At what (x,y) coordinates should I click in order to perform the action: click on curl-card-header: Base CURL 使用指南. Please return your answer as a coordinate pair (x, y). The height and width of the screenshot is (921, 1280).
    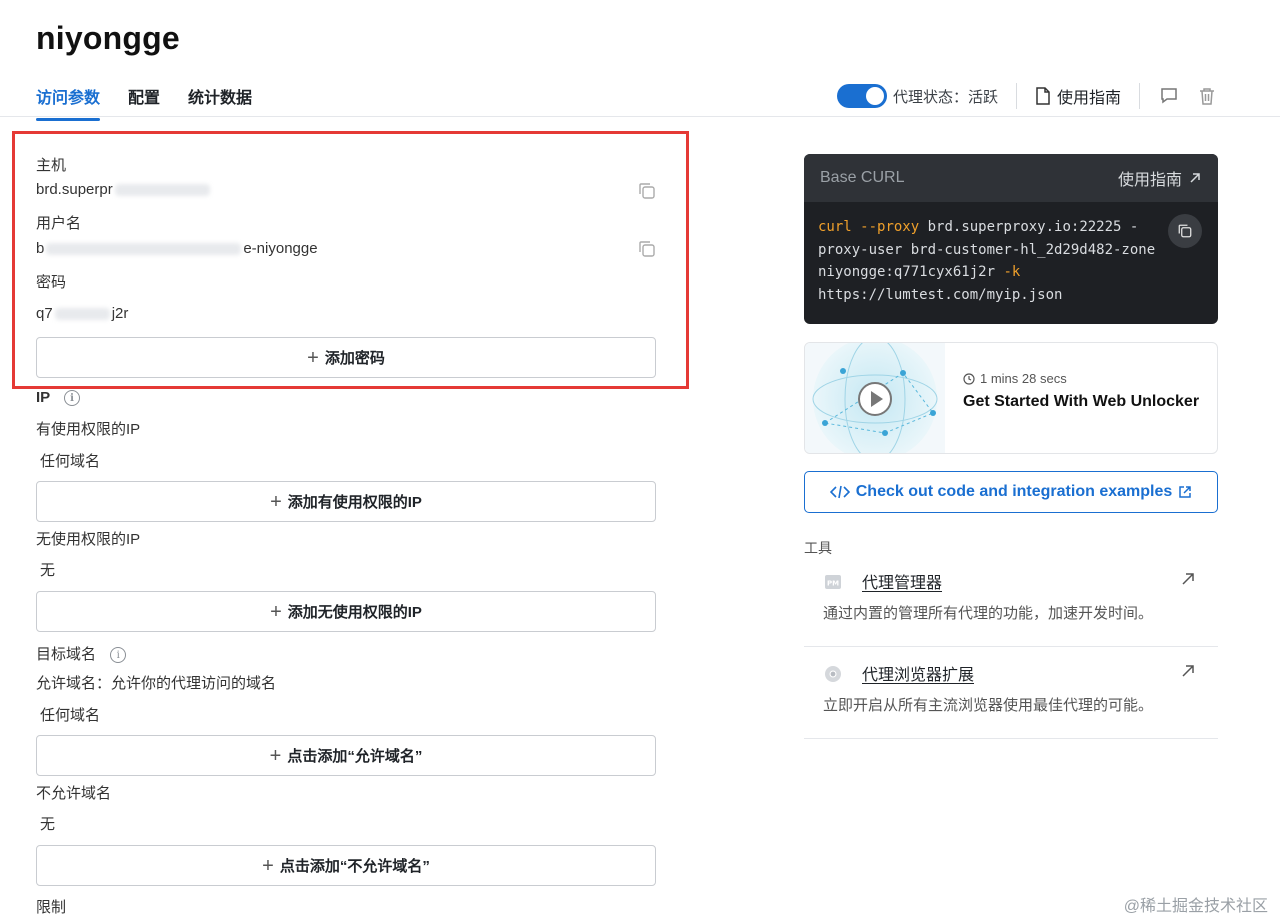
    Looking at the image, I should click on (1011, 178).